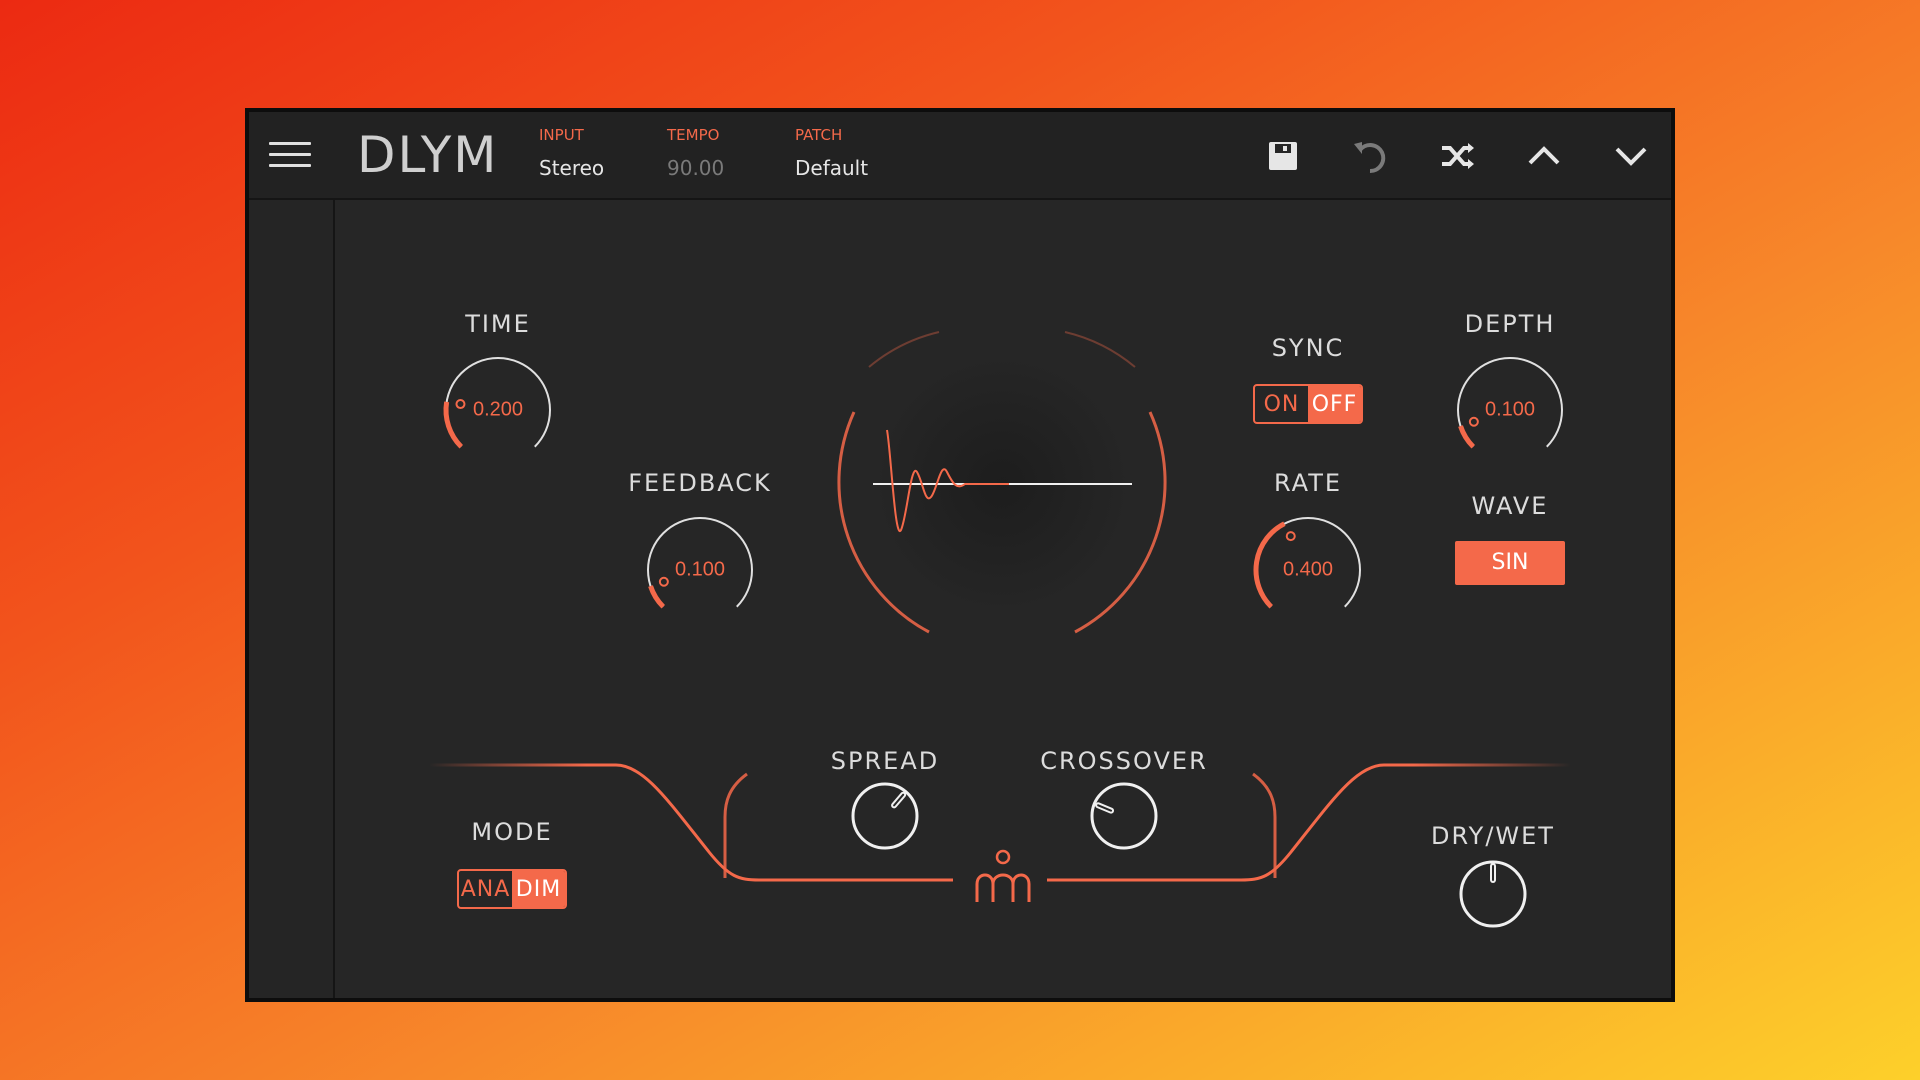  Describe the element at coordinates (561, 135) in the screenshot. I see `input-label: INPUT` at that location.